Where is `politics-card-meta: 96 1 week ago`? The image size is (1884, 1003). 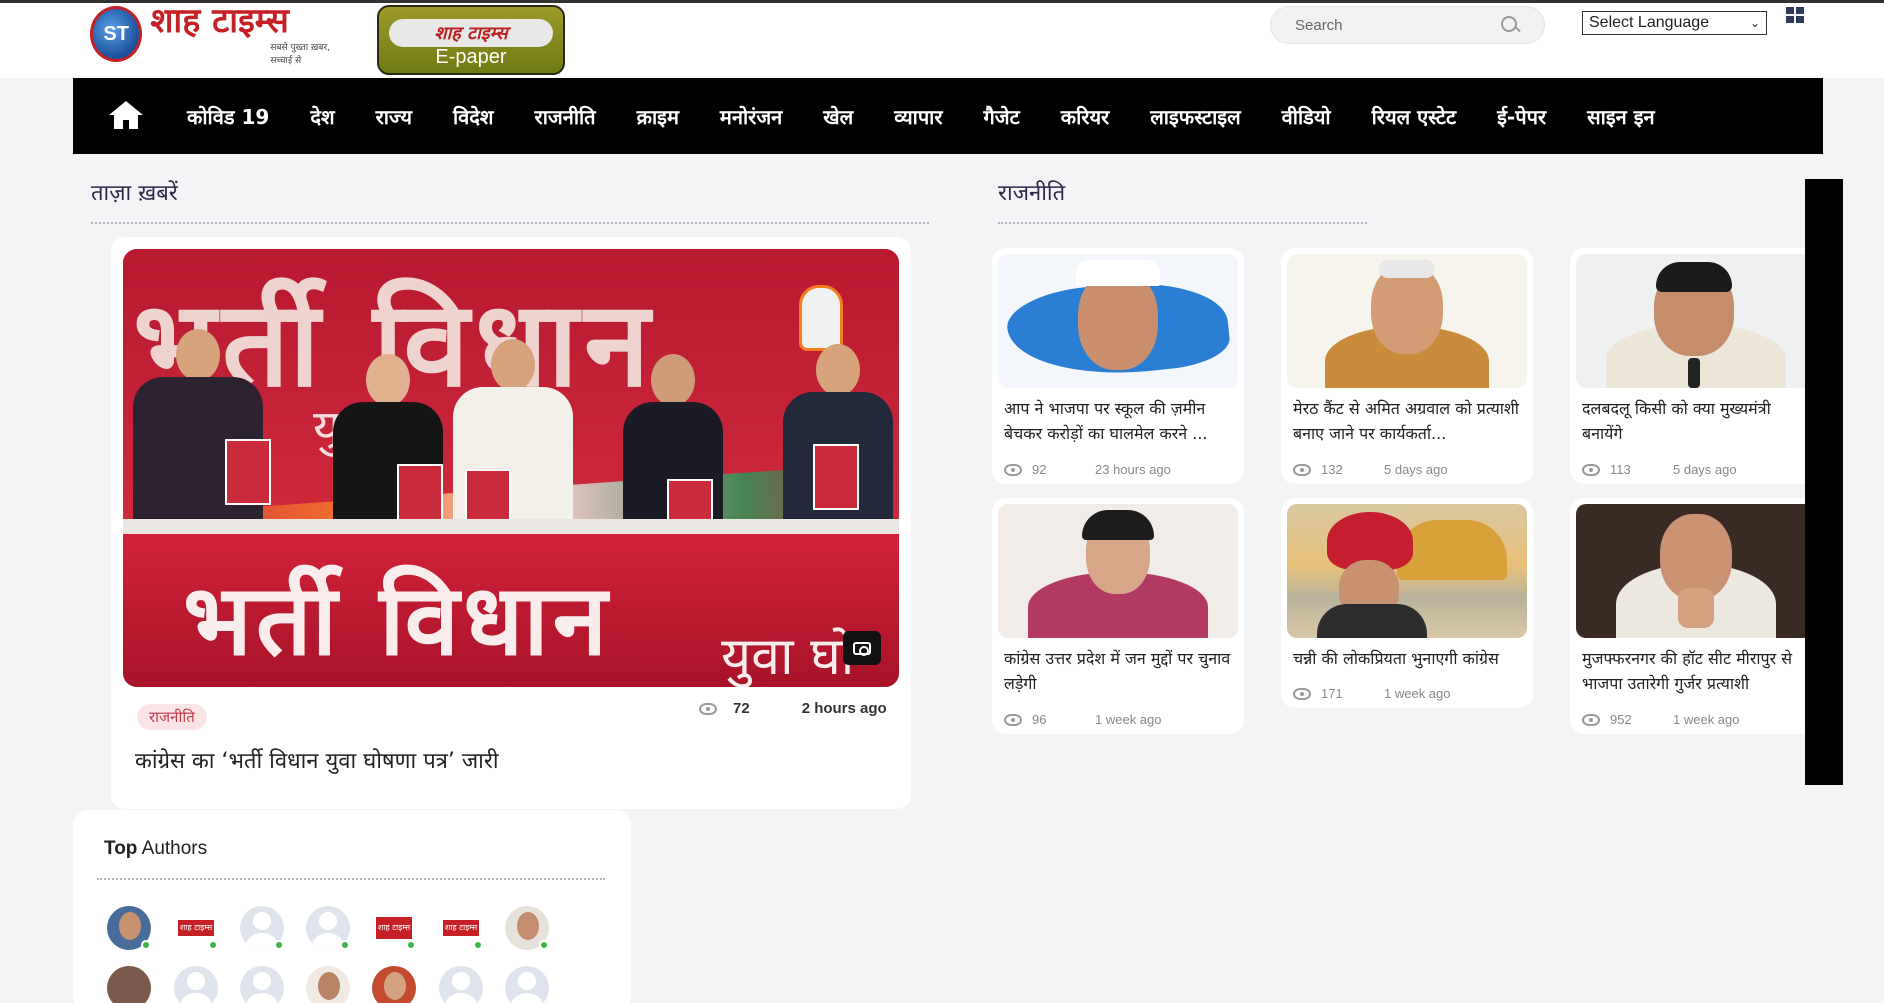 politics-card-meta: 96 1 week ago is located at coordinates (1083, 719).